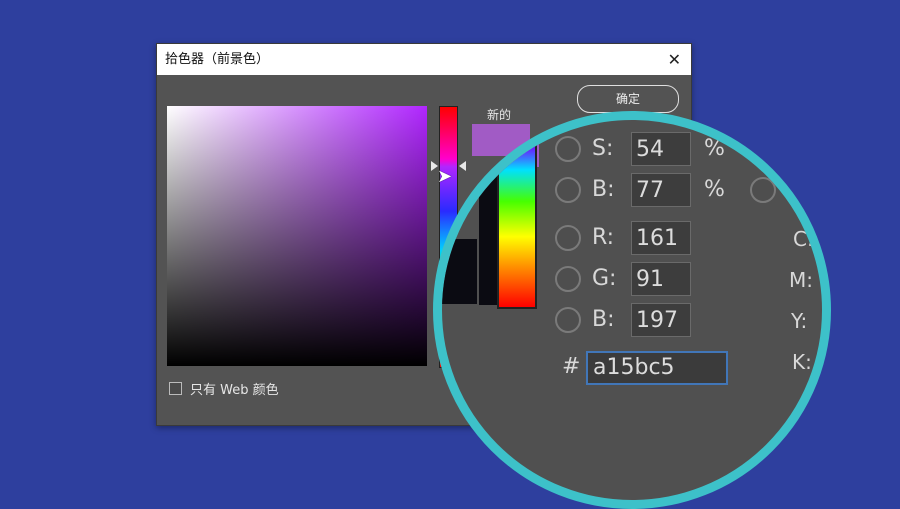 Image resolution: width=900 pixels, height=509 pixels. I want to click on hex-input: a15bc5, so click(657, 368).